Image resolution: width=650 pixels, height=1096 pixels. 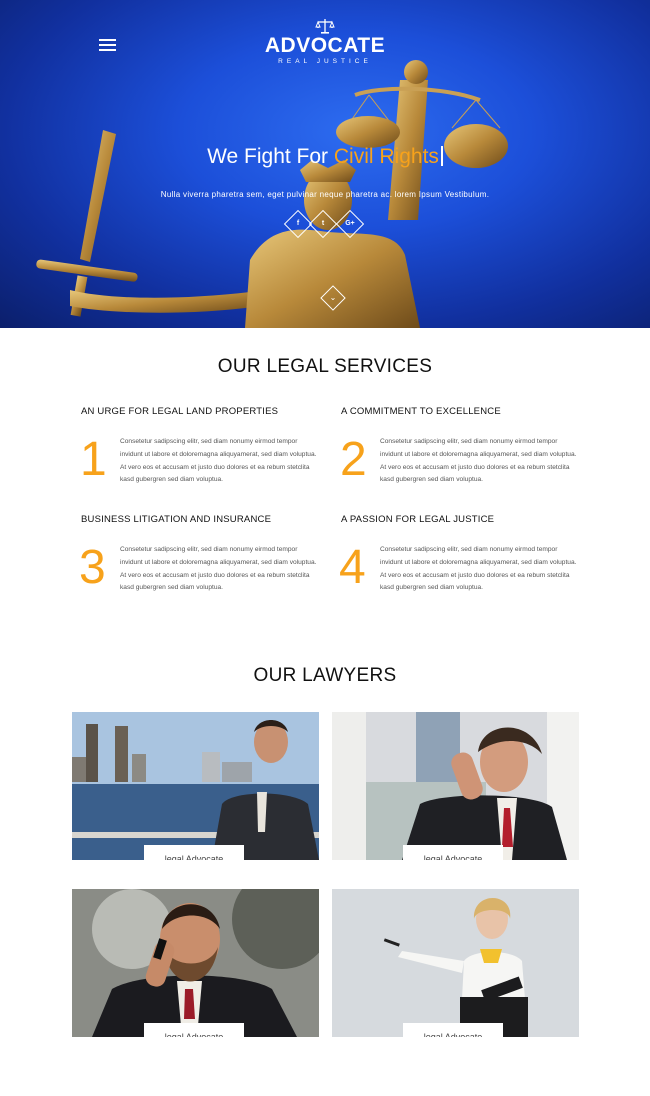 What do you see at coordinates (350, 223) in the screenshot?
I see `google-plus-icon: G+` at bounding box center [350, 223].